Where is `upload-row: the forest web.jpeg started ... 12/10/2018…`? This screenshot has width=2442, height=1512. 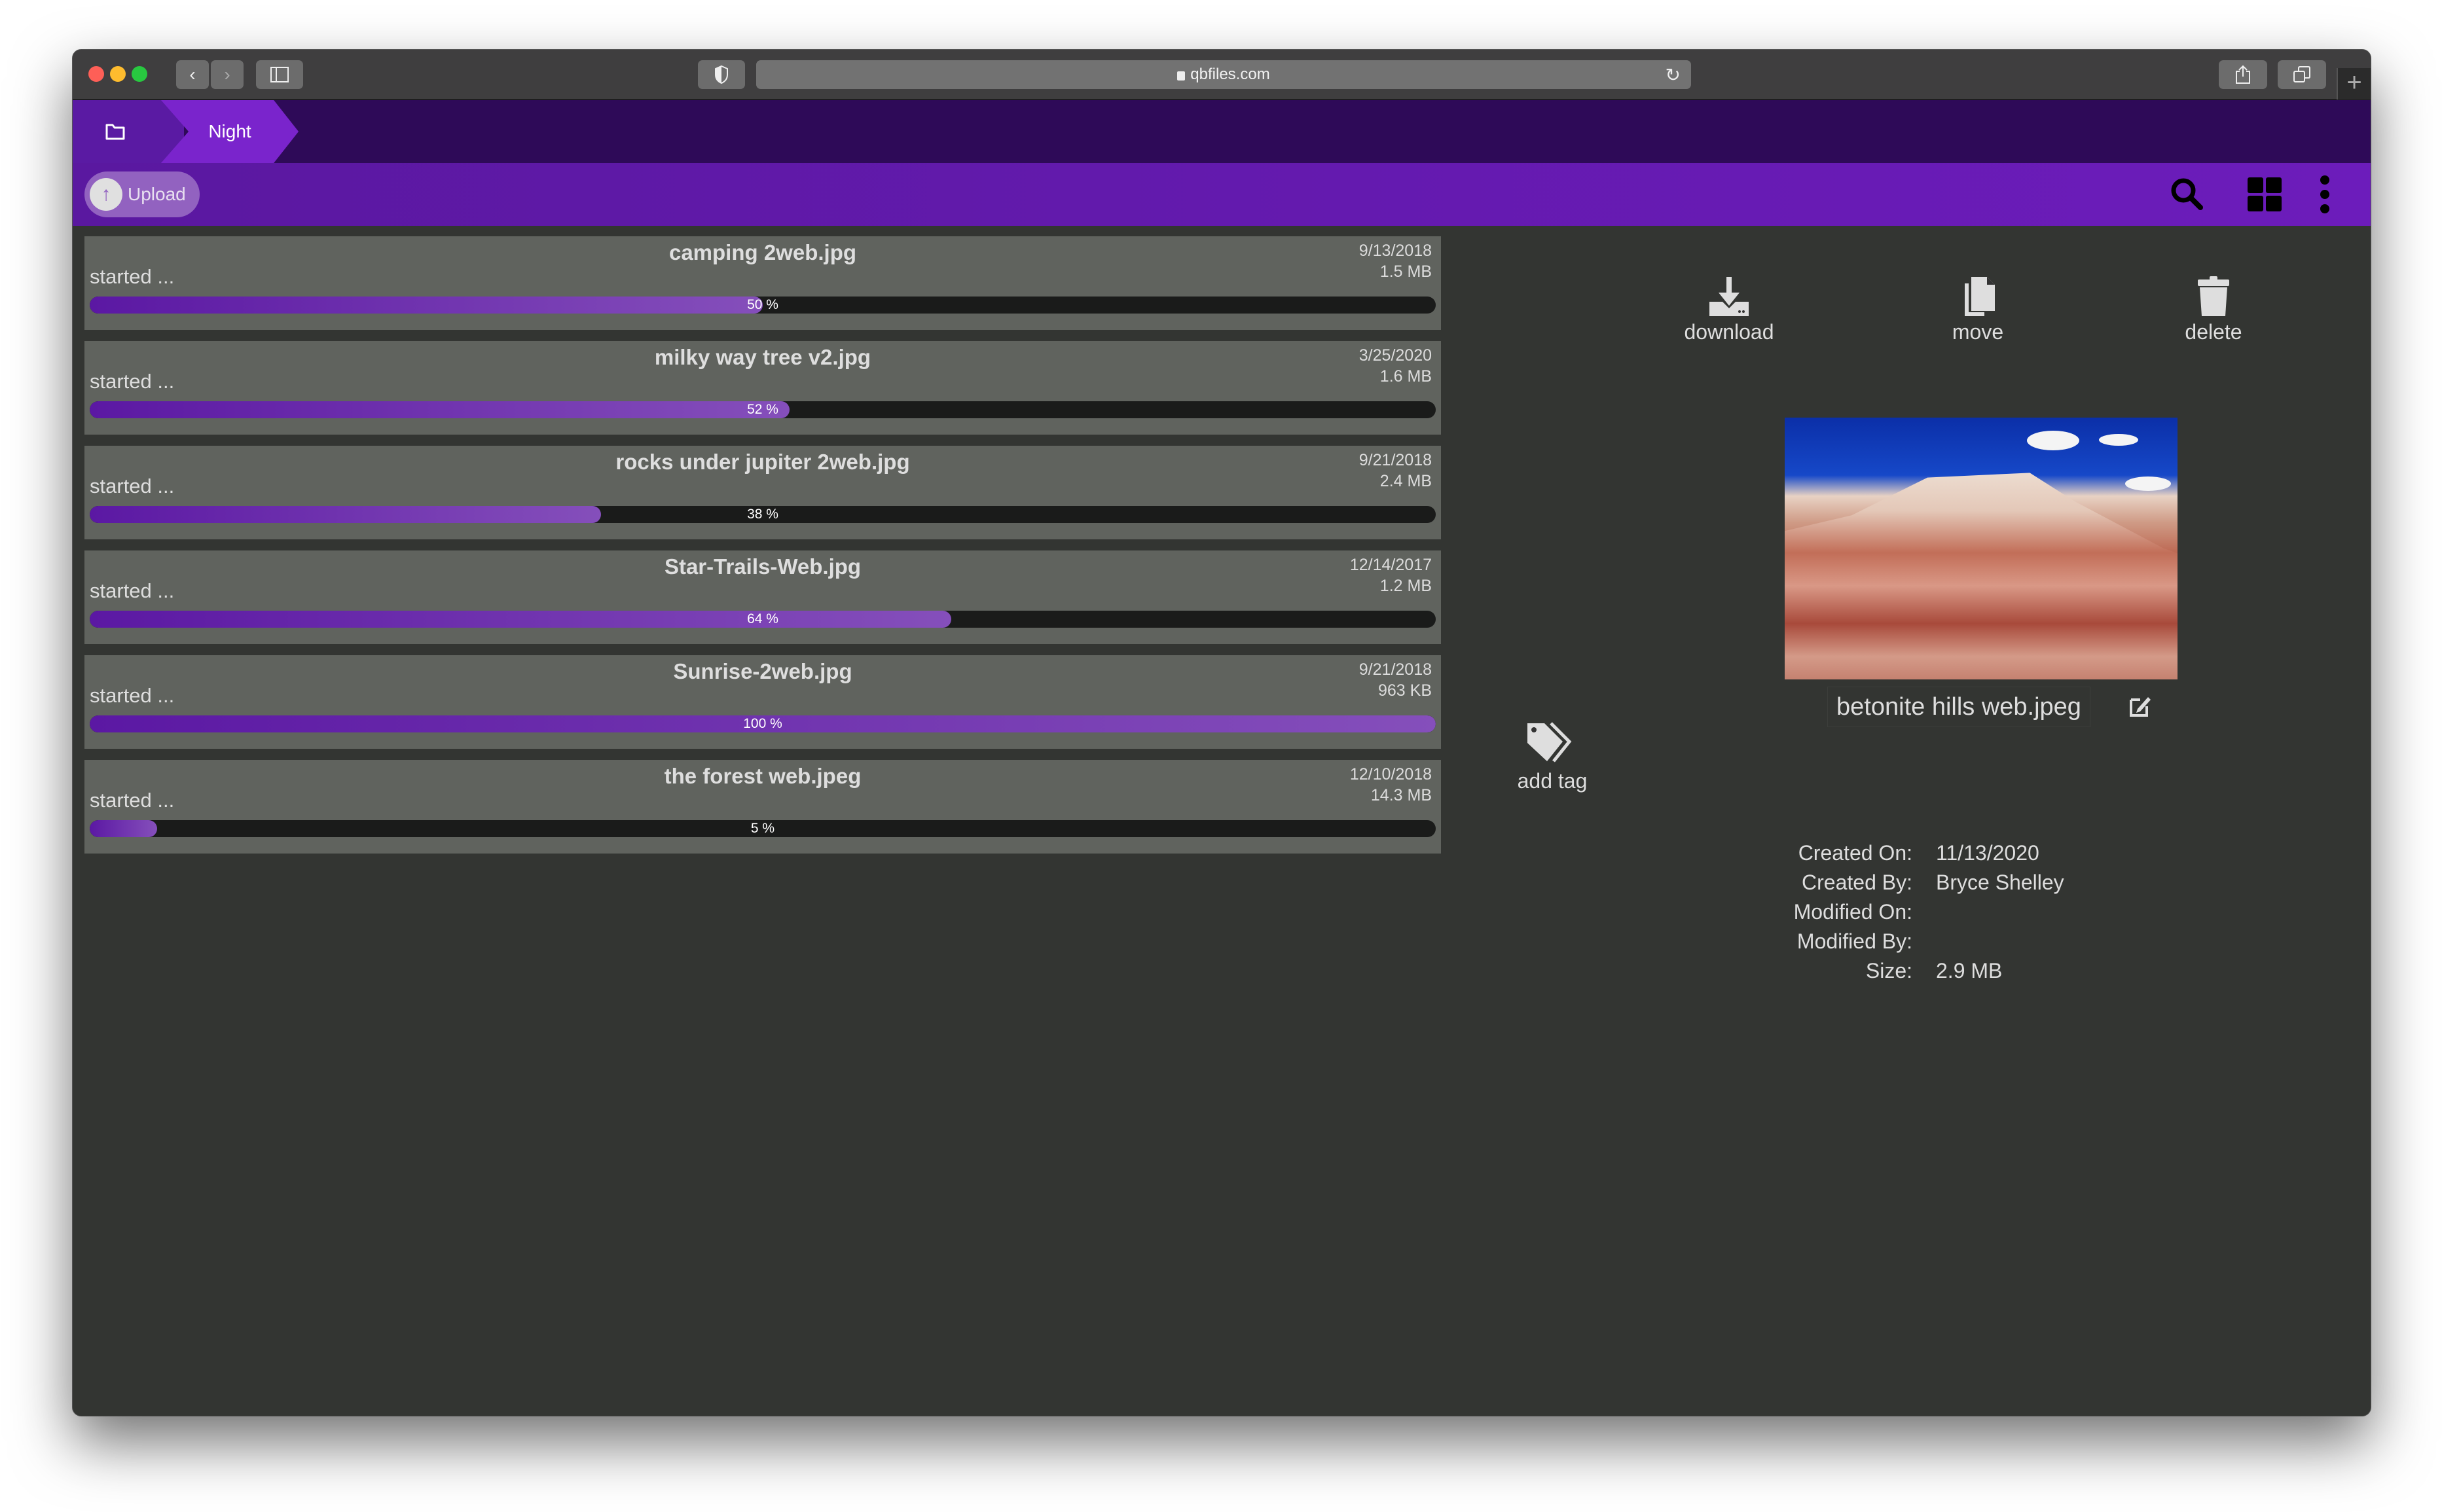
upload-row: the forest web.jpeg started ... 12/10/2018… is located at coordinates (762, 807).